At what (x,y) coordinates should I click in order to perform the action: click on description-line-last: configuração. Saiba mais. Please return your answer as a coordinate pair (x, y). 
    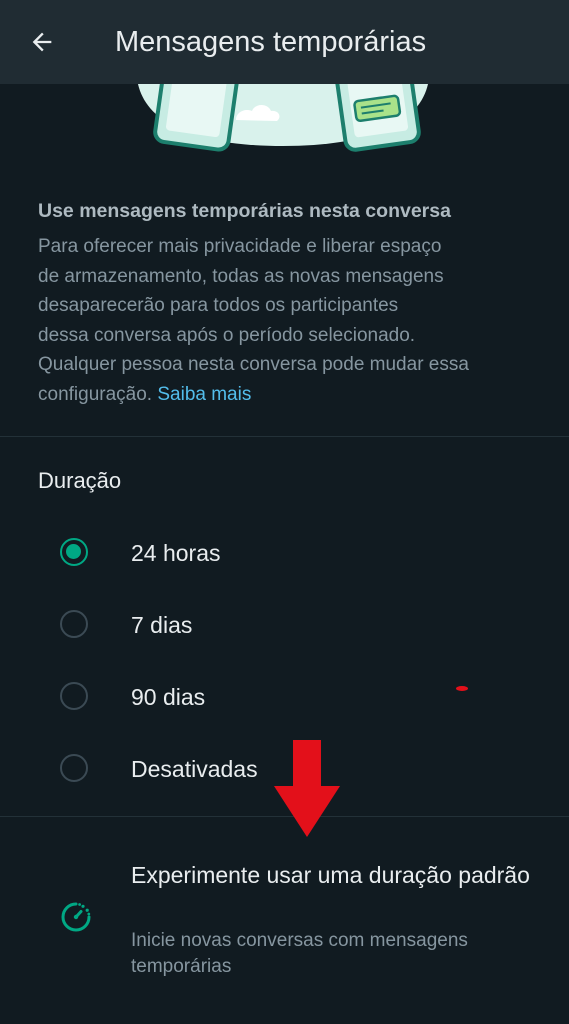
    Looking at the image, I should click on (288, 395).